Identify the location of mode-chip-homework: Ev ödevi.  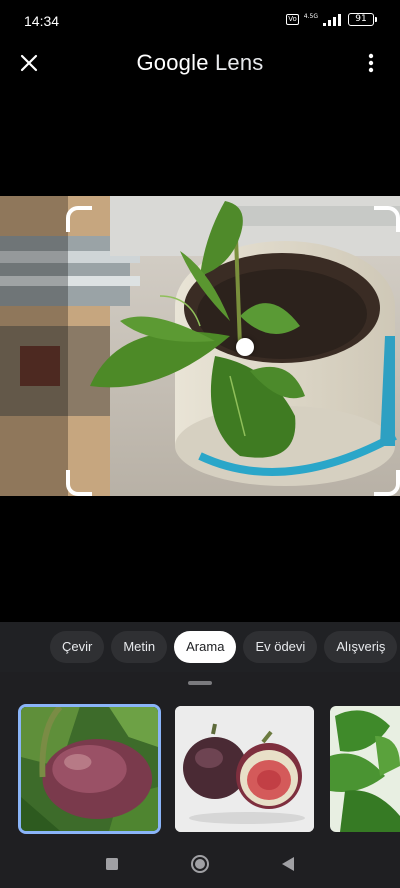
(280, 647).